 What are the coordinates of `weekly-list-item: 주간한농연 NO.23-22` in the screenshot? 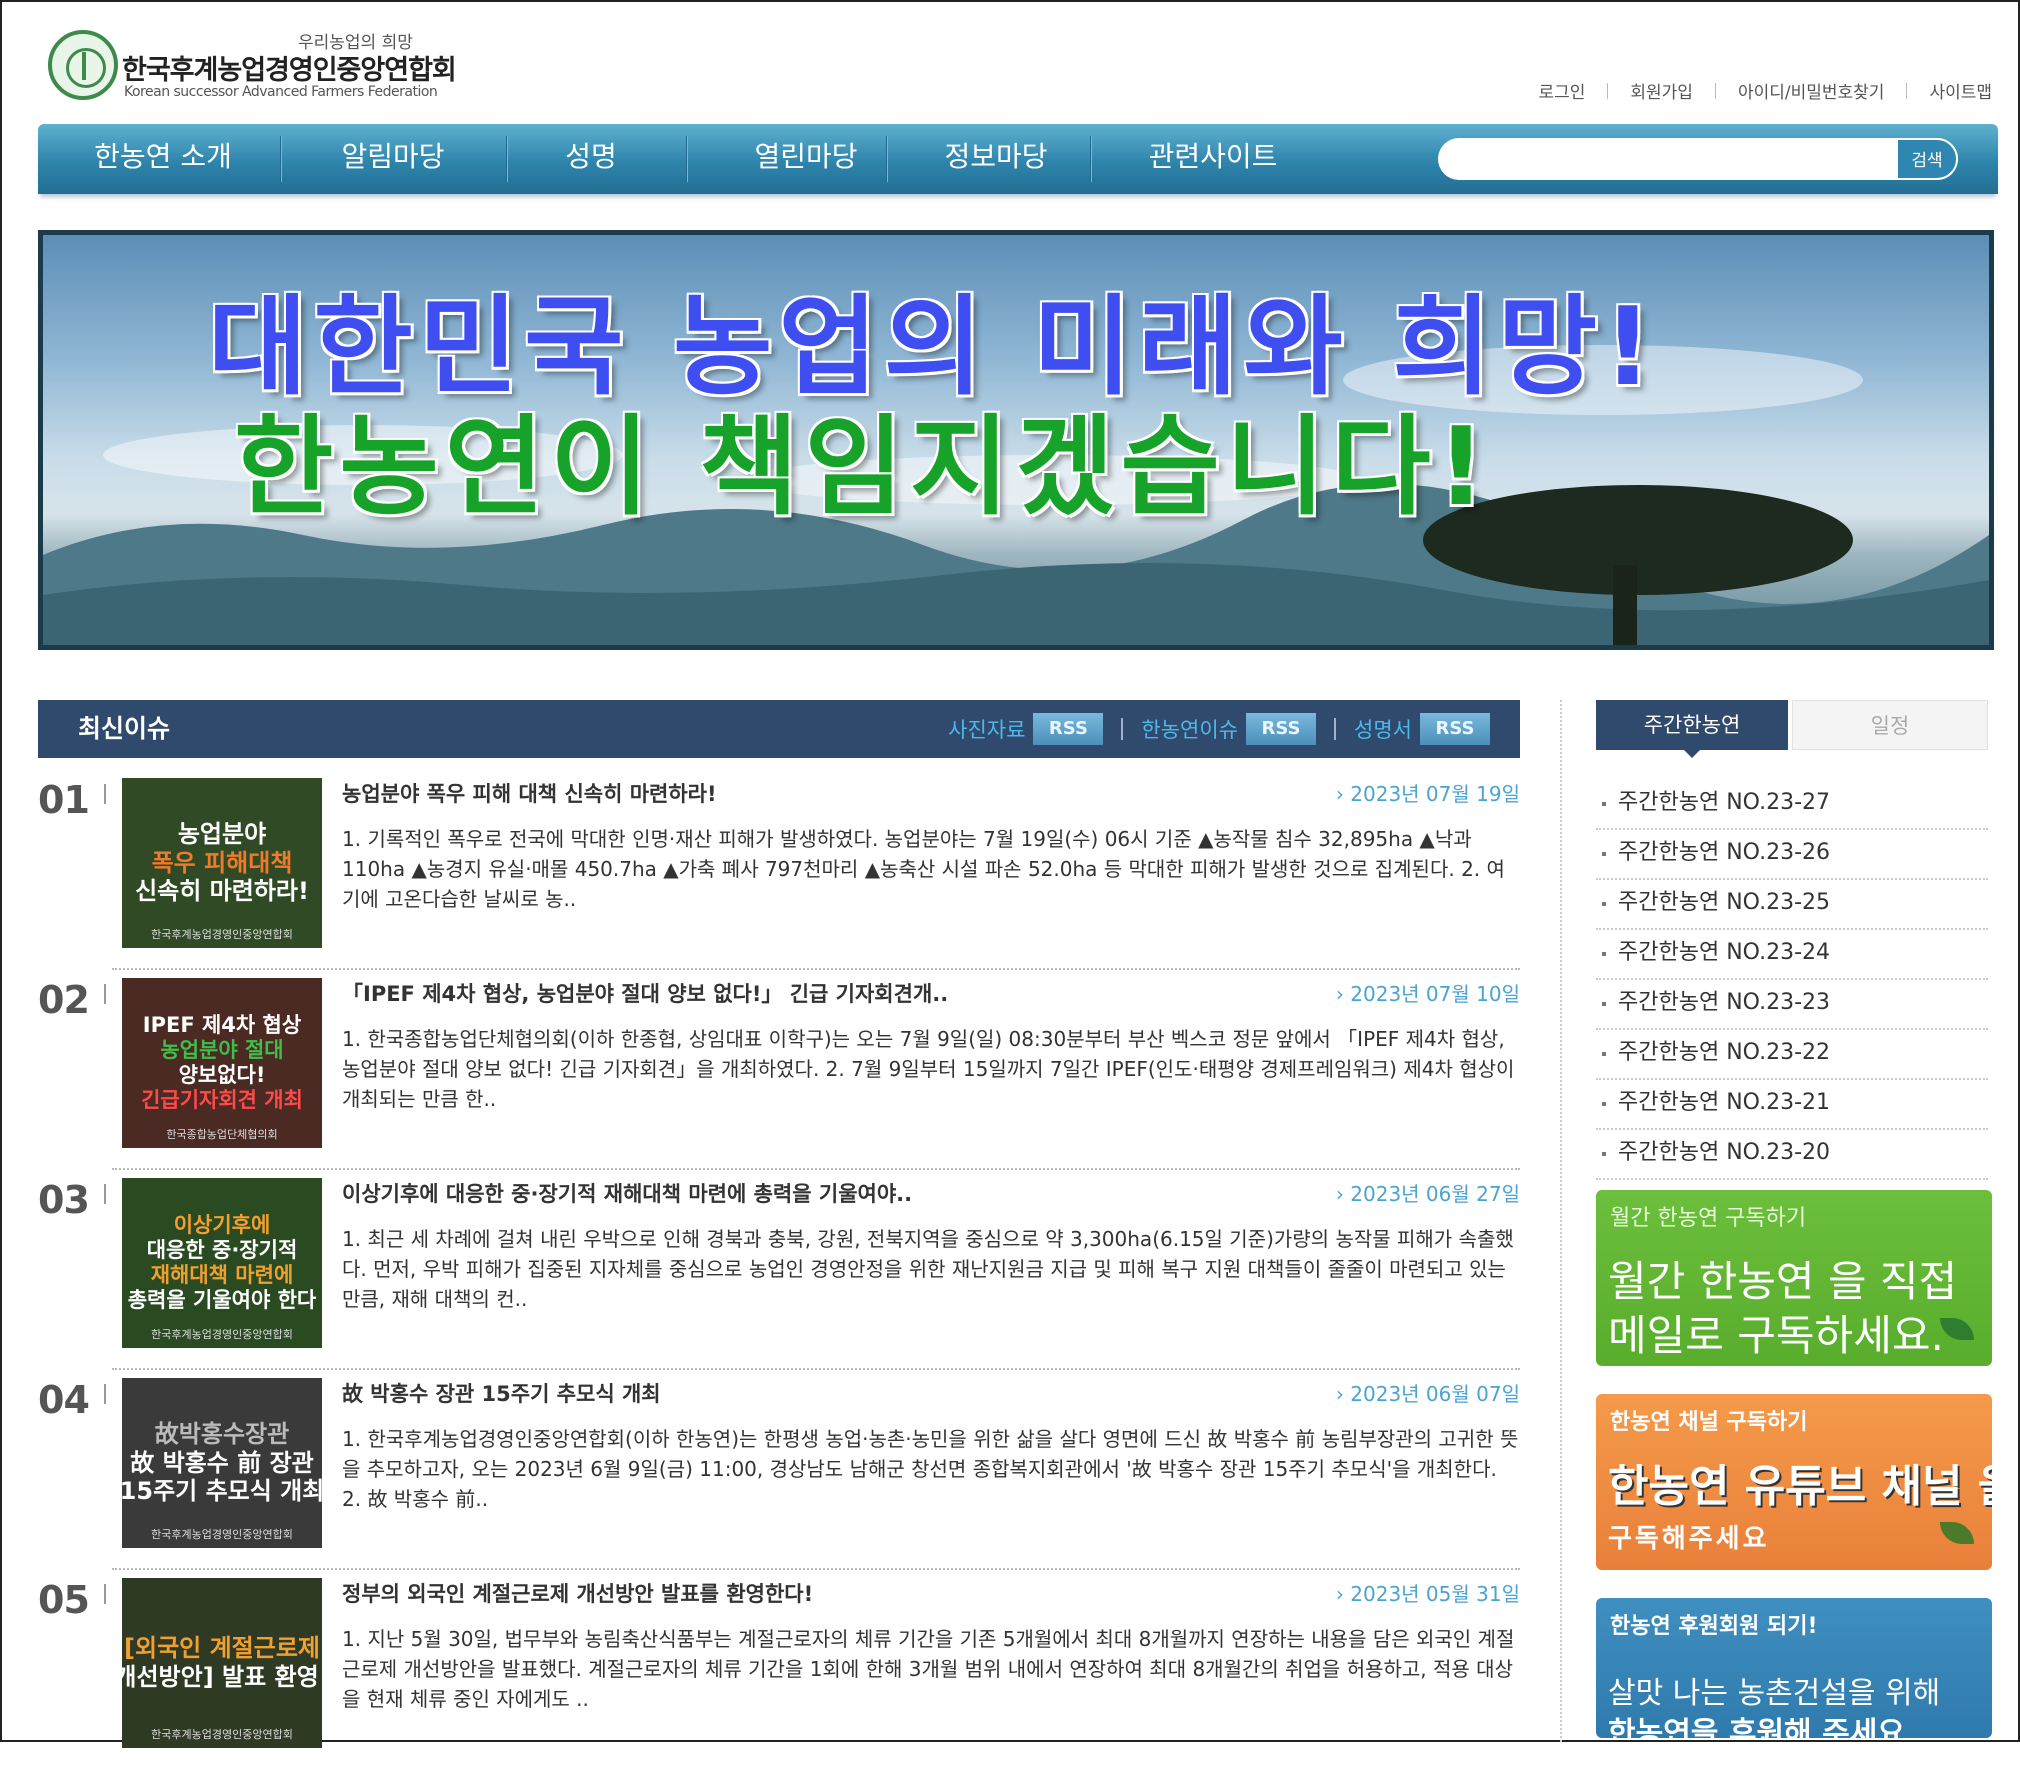 It's located at (1792, 1055).